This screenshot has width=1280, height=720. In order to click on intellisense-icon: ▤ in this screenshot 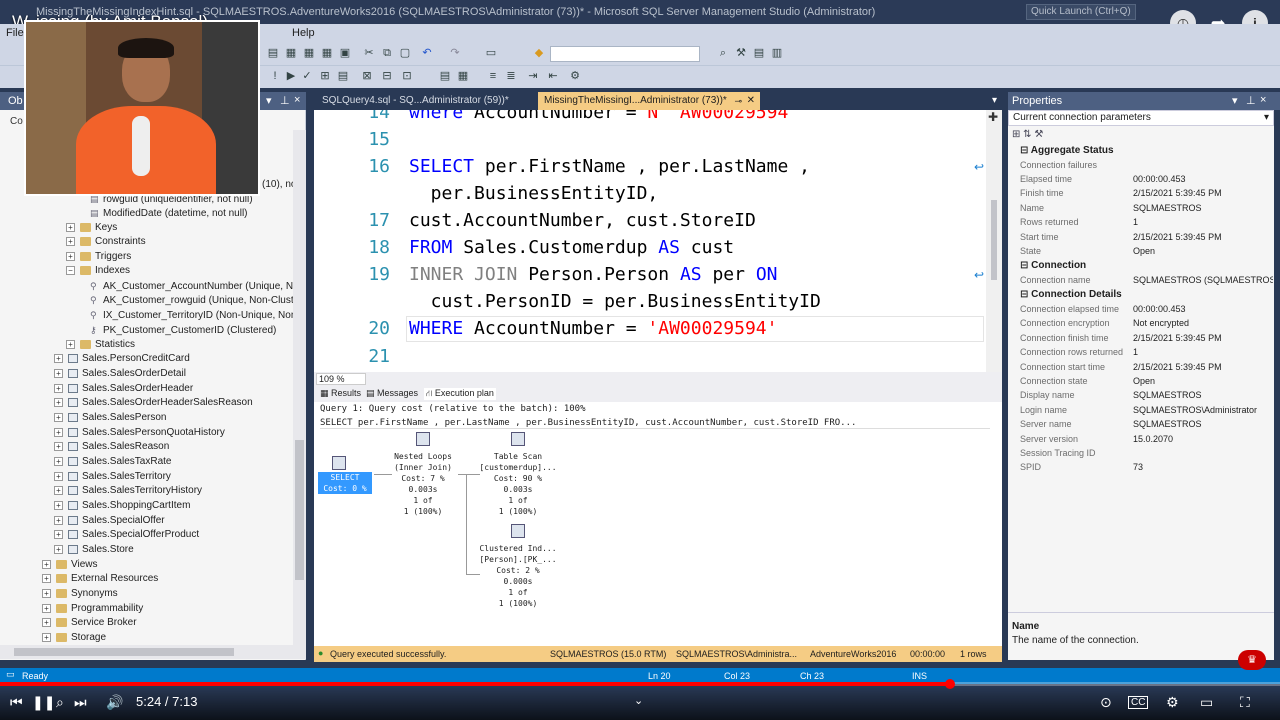, I will do `click(343, 76)`.